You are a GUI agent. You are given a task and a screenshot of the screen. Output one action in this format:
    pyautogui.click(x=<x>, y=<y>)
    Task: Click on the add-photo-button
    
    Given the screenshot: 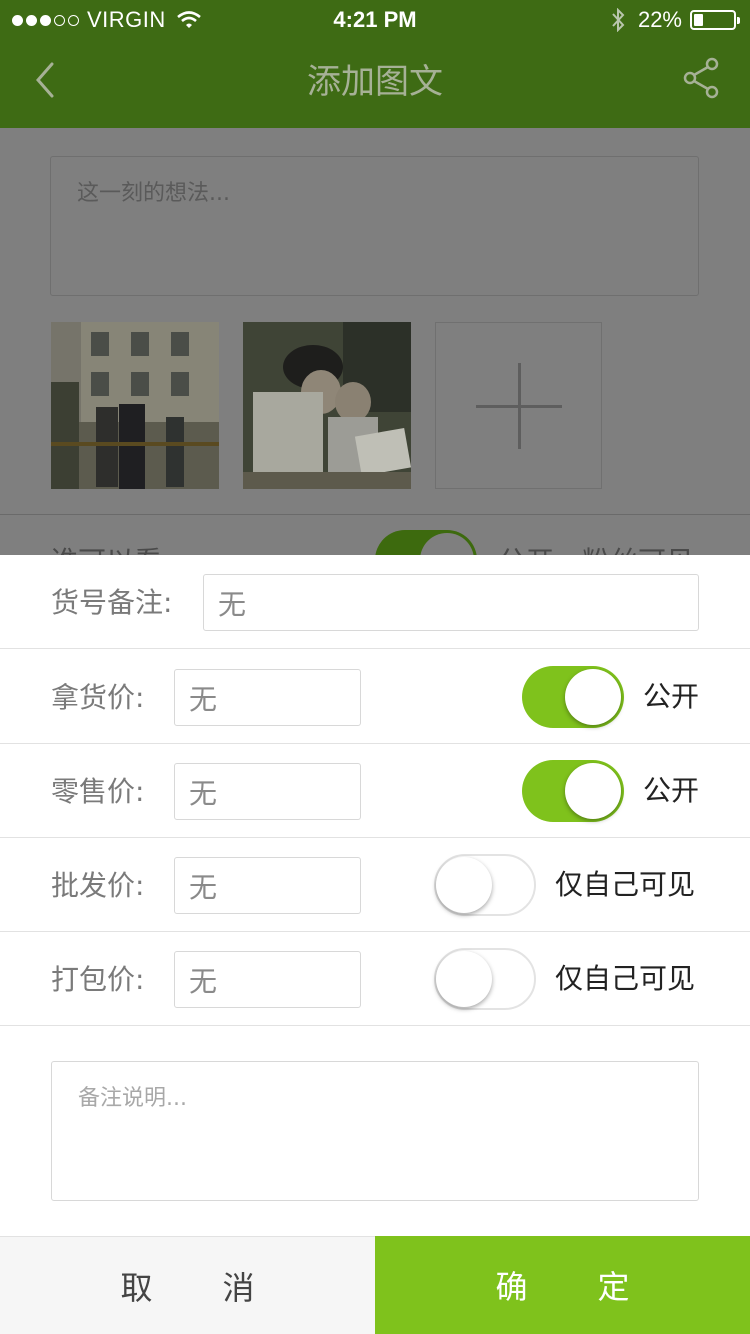 What is the action you would take?
    pyautogui.click(x=518, y=405)
    